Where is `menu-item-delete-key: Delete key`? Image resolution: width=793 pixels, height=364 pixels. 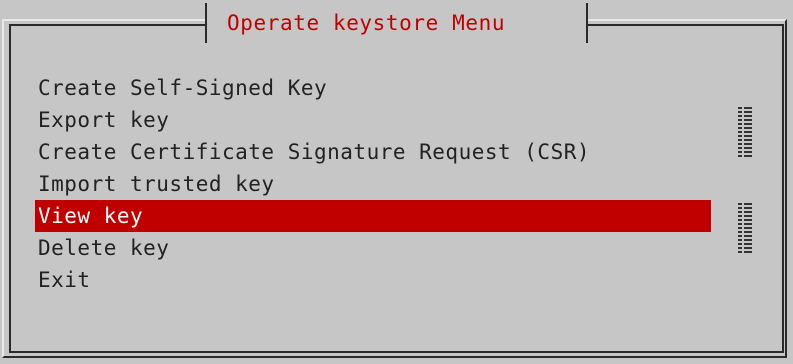
menu-item-delete-key: Delete key is located at coordinates (373, 248).